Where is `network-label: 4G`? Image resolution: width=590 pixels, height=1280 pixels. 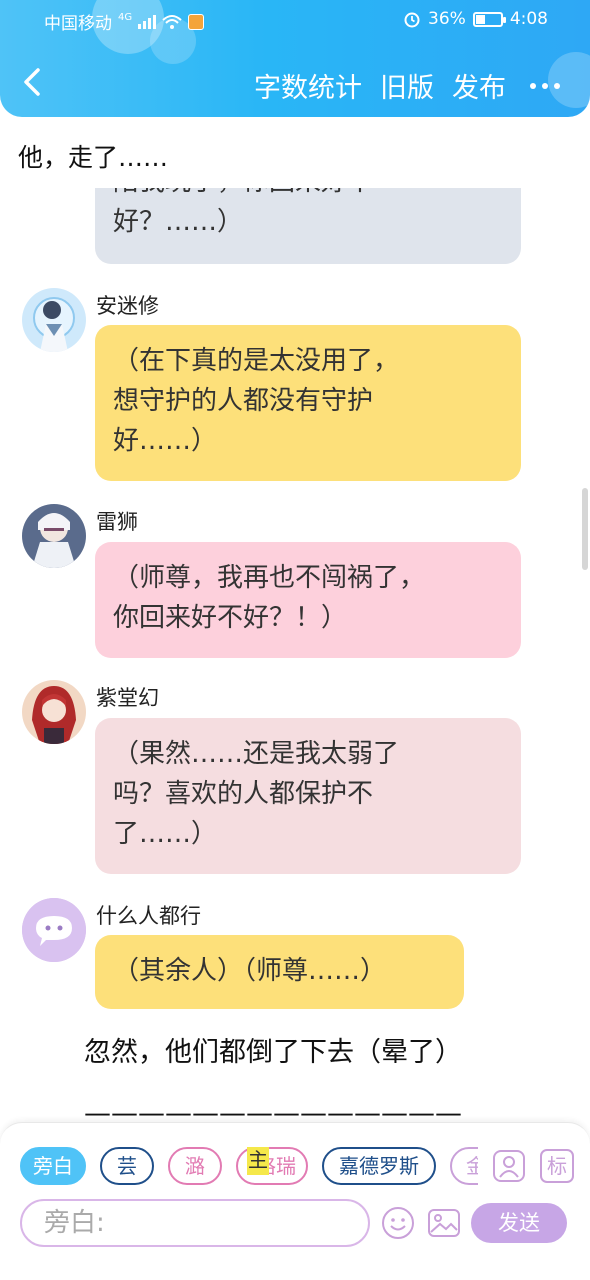 network-label: 4G is located at coordinates (125, 17).